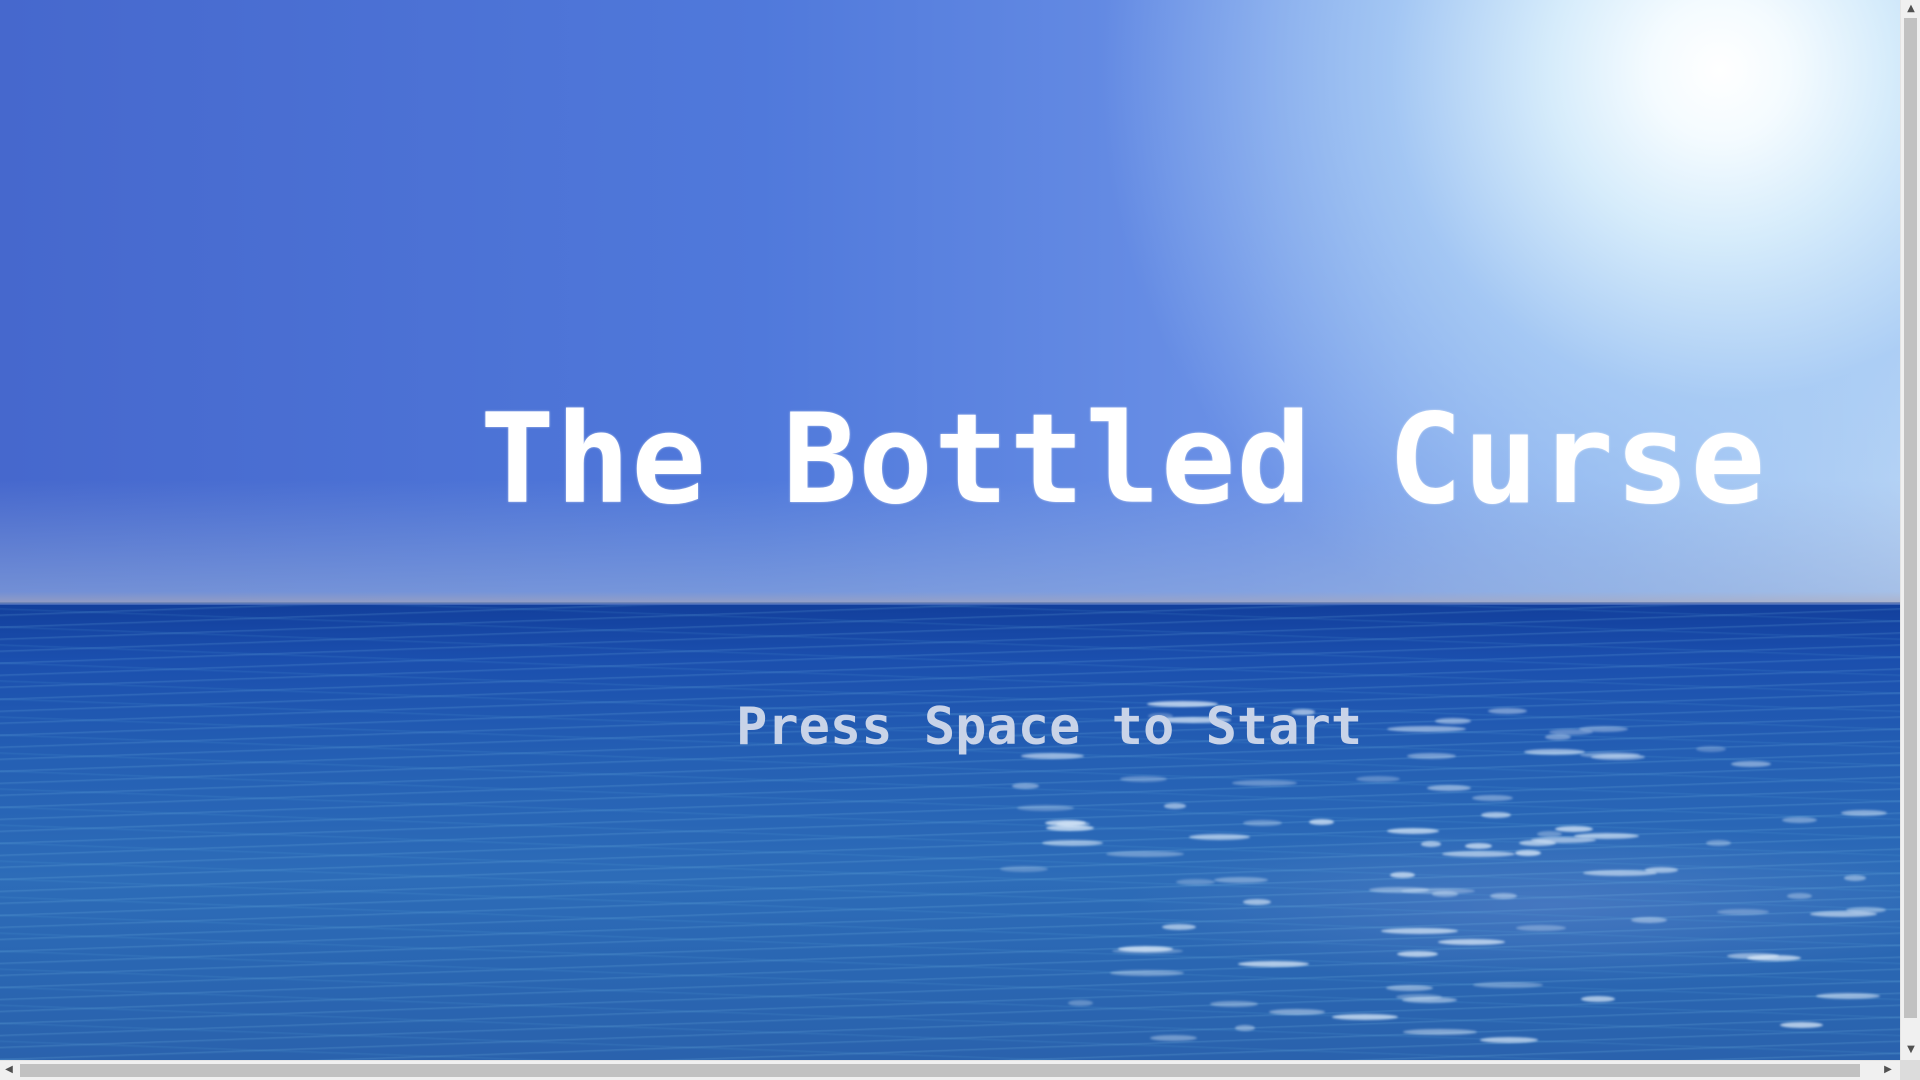 Image resolution: width=1920 pixels, height=1080 pixels. I want to click on vertical-scroll-thumb, so click(1910, 518).